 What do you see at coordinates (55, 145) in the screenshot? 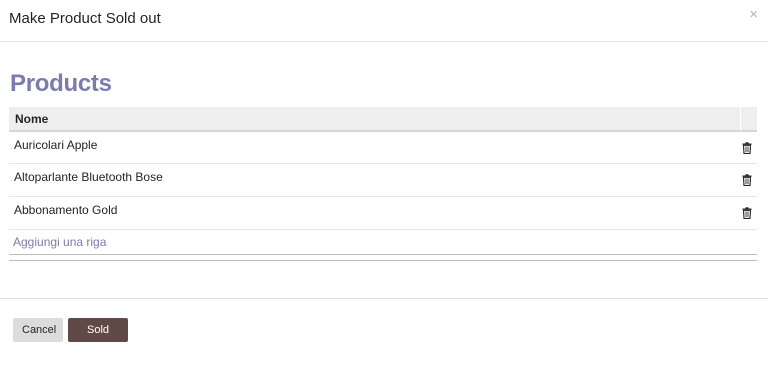
I see `product-name-cell: Auricolari Apple` at bounding box center [55, 145].